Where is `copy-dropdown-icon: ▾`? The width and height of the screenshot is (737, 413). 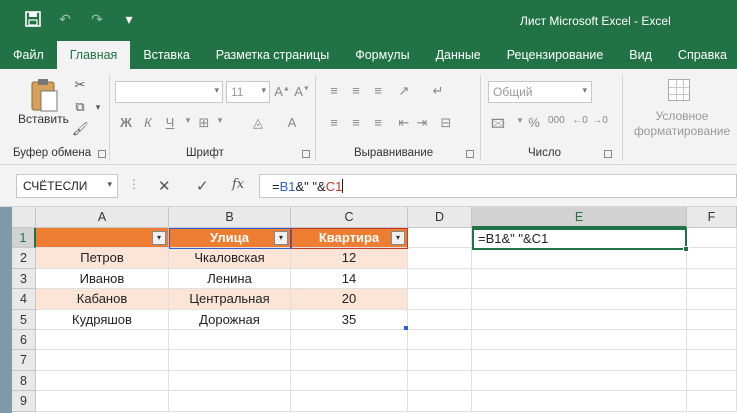
copy-dropdown-icon: ▾ is located at coordinates (98, 107).